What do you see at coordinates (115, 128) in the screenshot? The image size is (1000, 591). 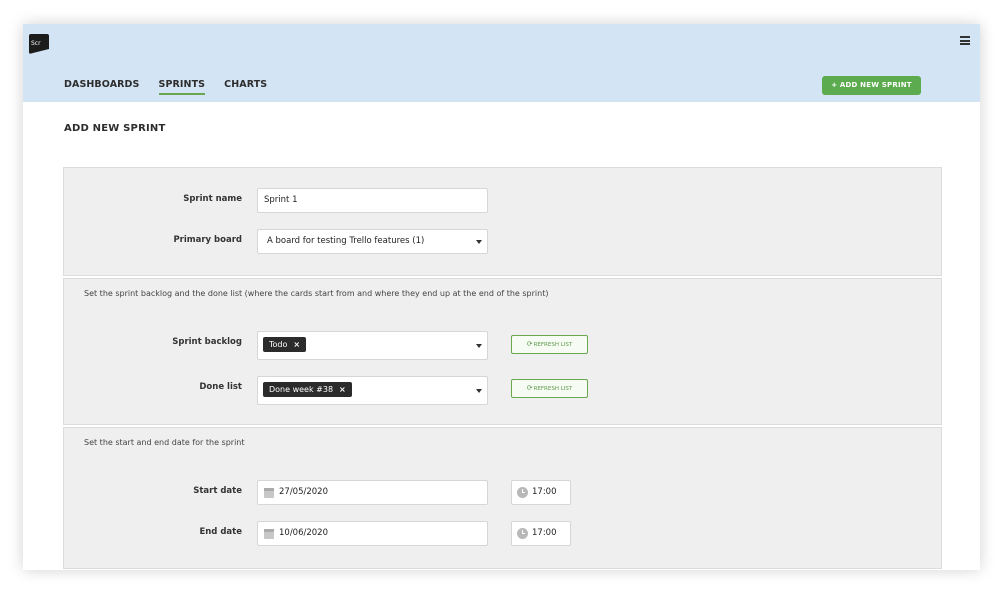 I see `page-title: ADD NEW SPRINT` at bounding box center [115, 128].